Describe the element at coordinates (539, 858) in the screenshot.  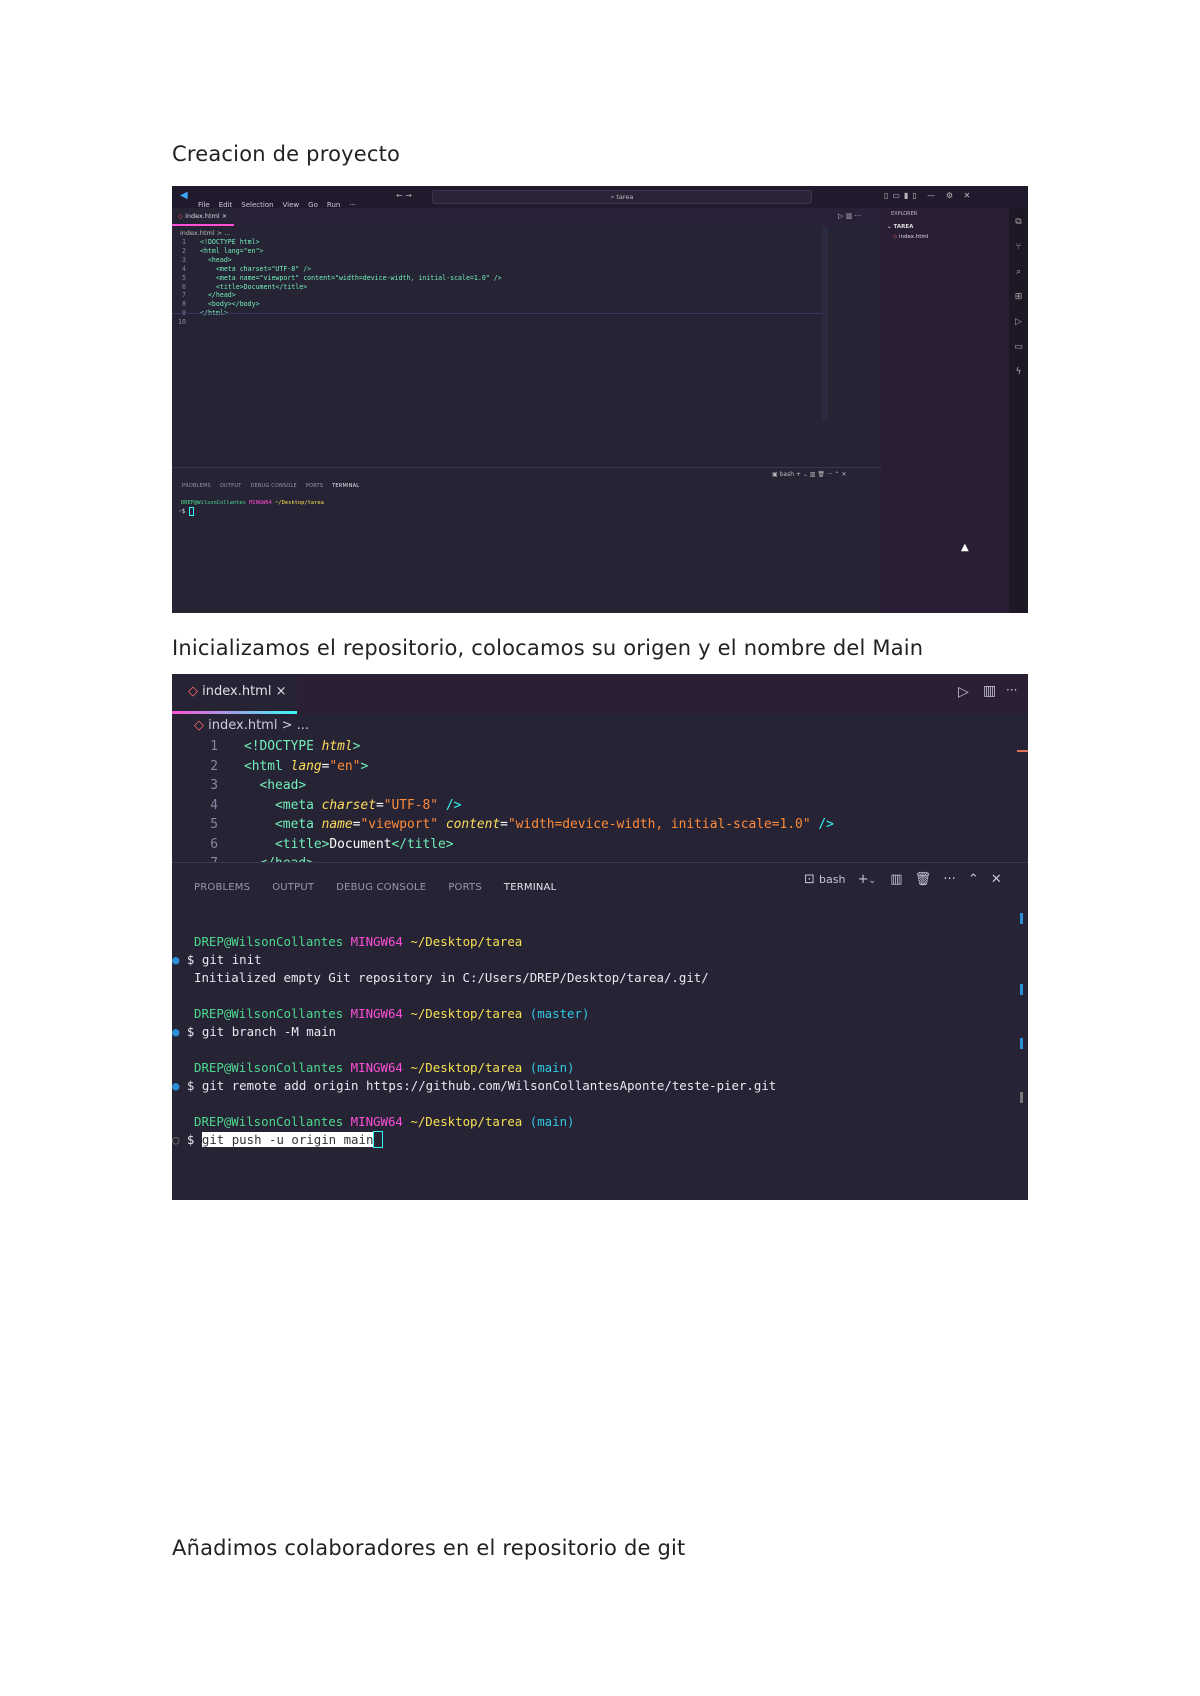
I see `code-line: </head>` at that location.